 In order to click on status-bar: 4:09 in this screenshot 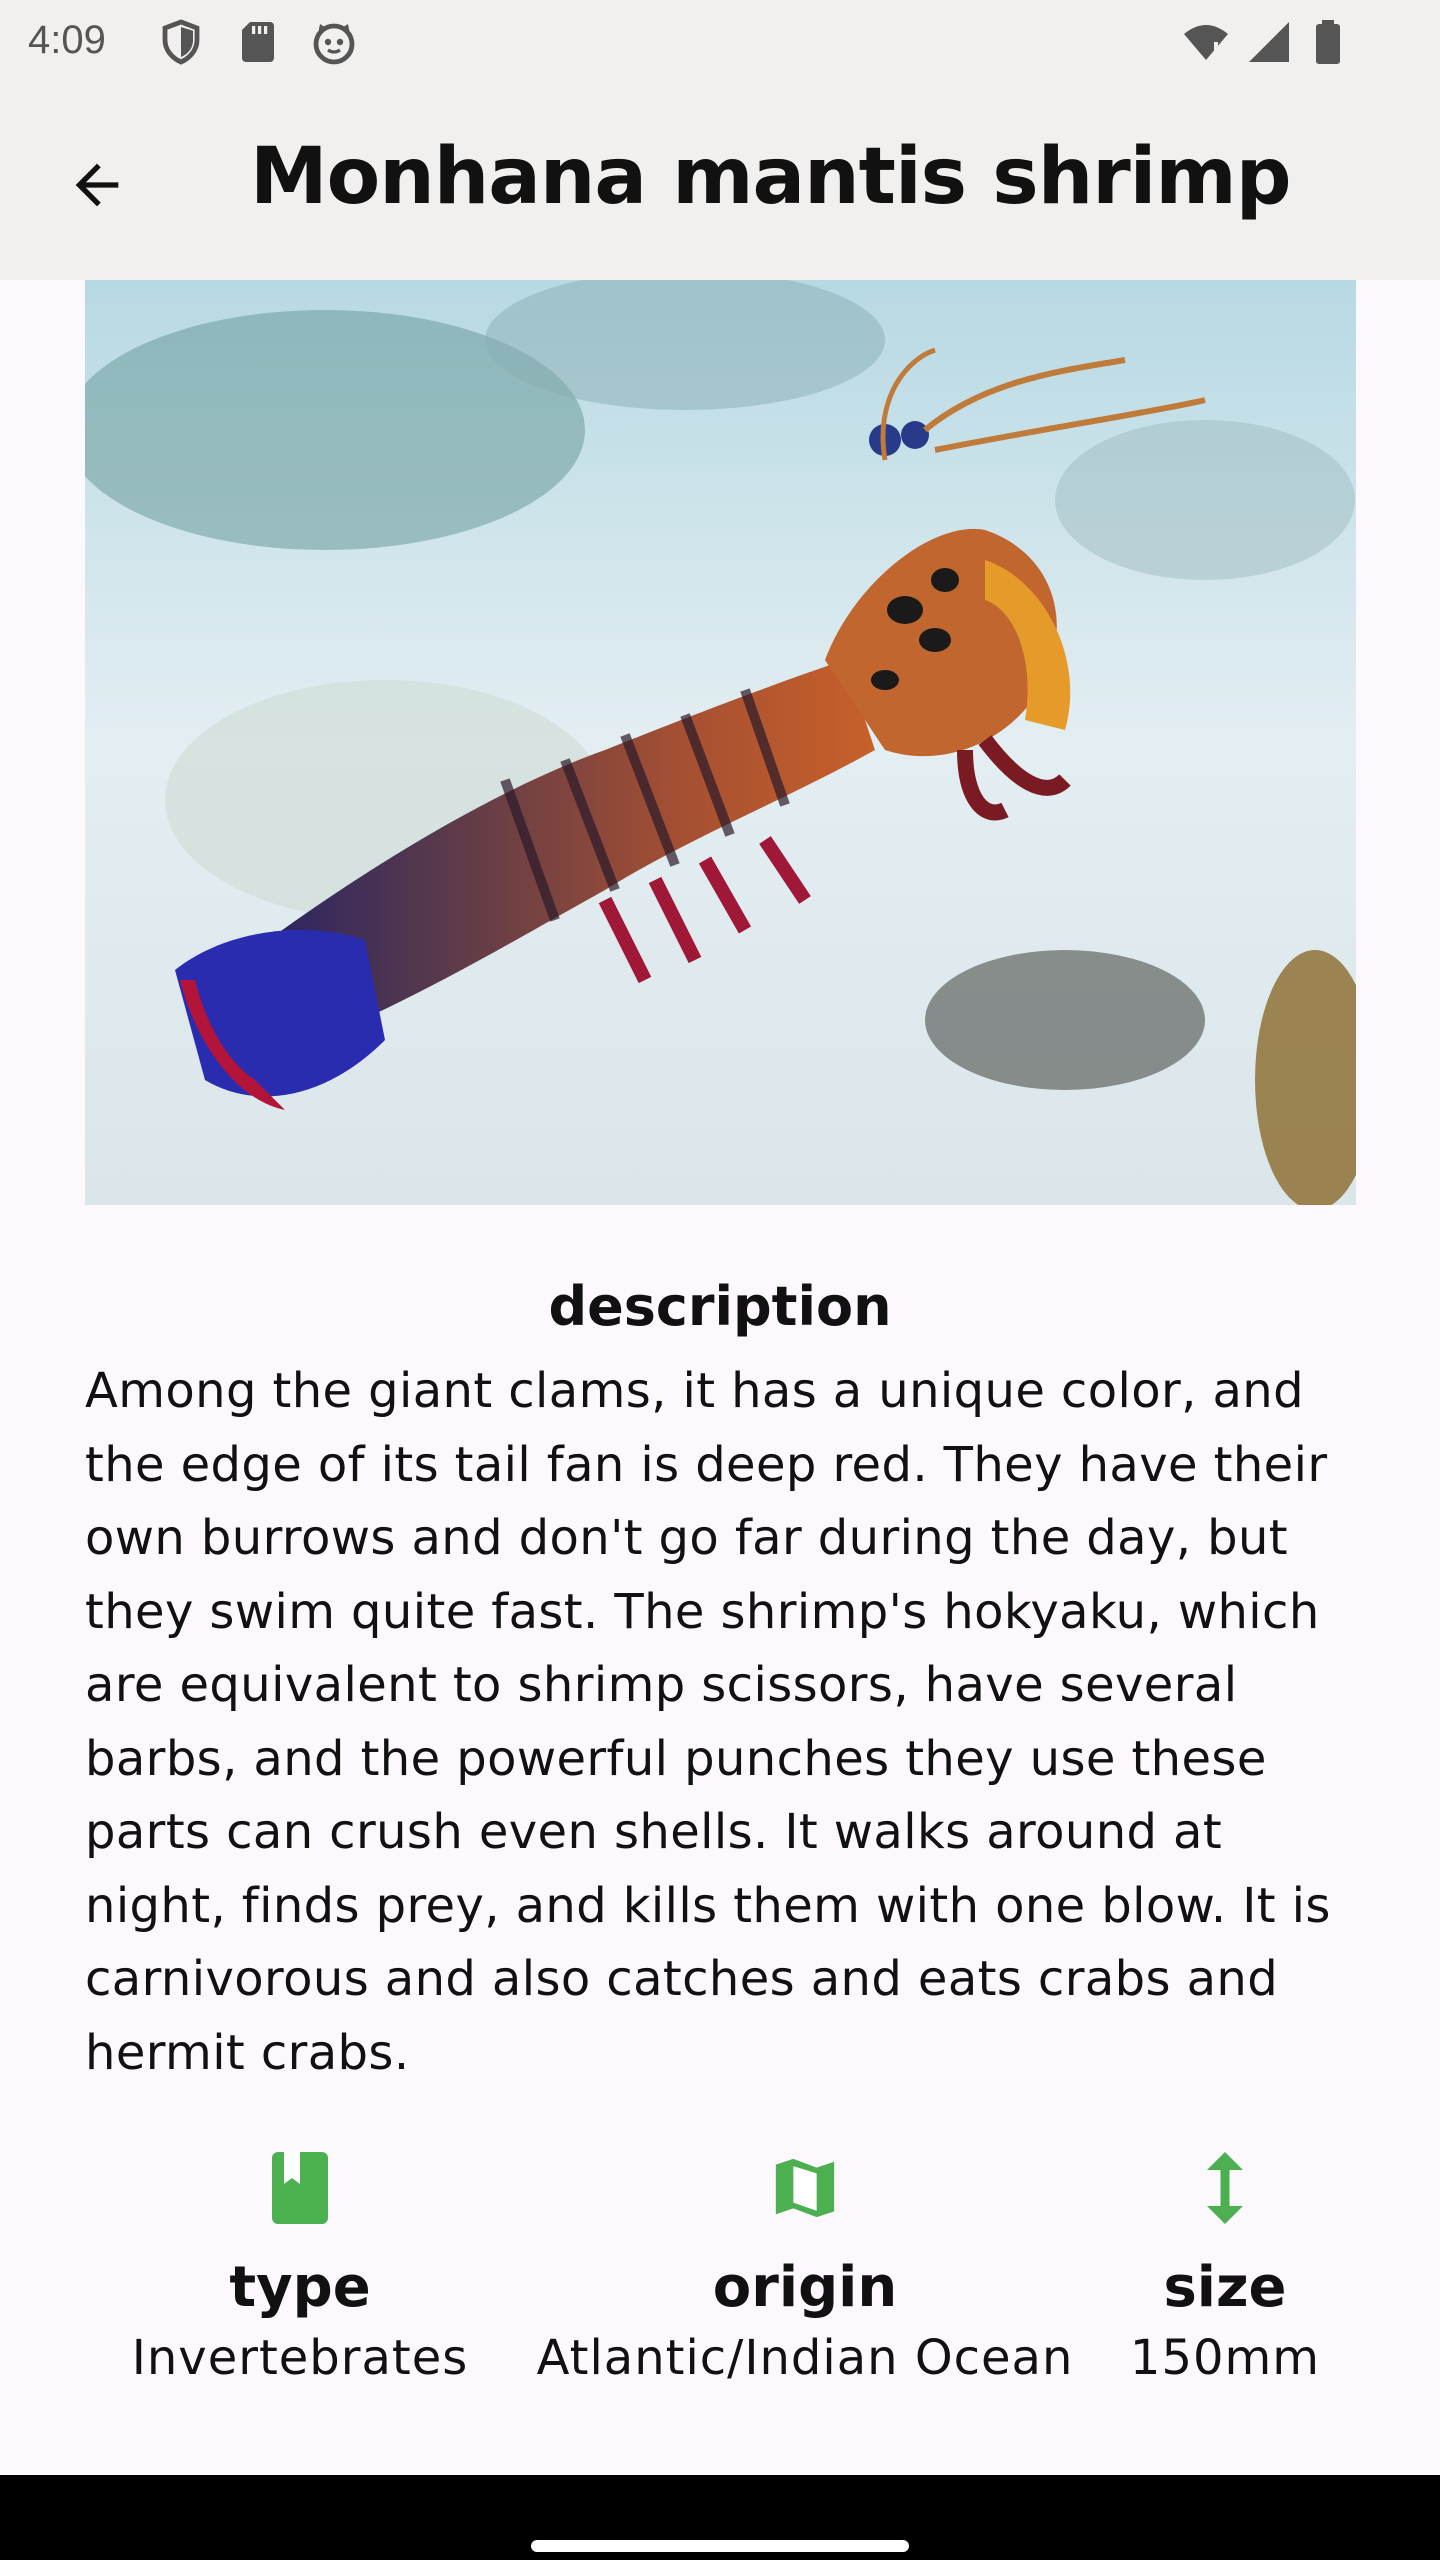, I will do `click(720, 42)`.